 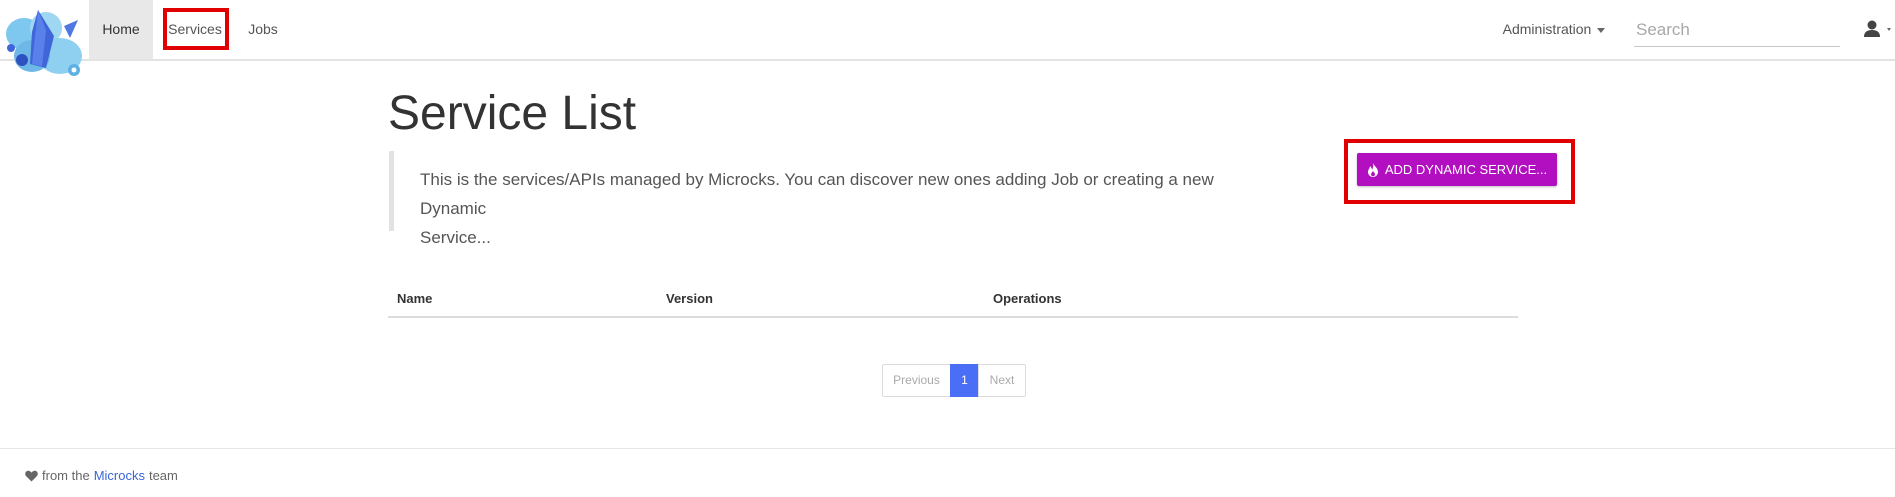 I want to click on user-icon, so click(x=1877, y=28).